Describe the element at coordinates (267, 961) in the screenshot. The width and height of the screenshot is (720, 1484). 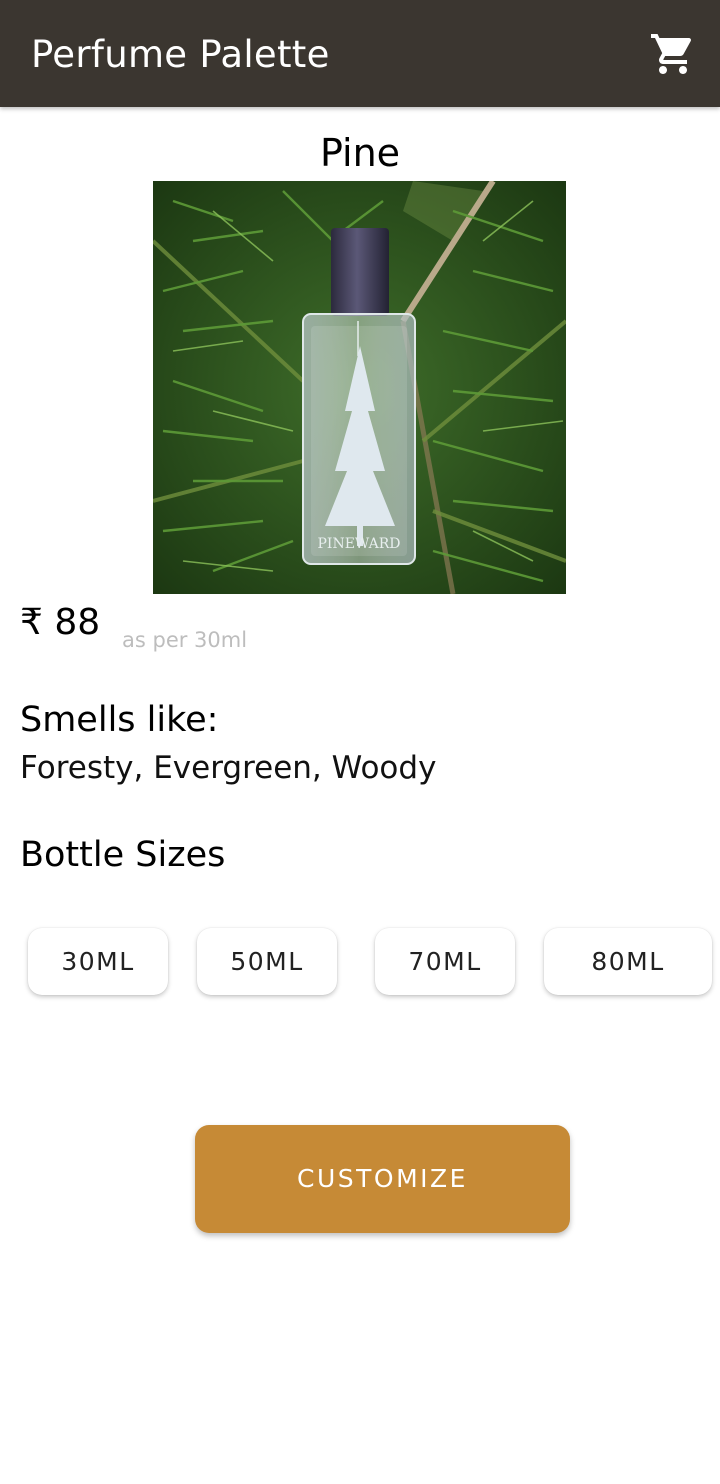
I see `size-option-50ml: 50ML` at that location.